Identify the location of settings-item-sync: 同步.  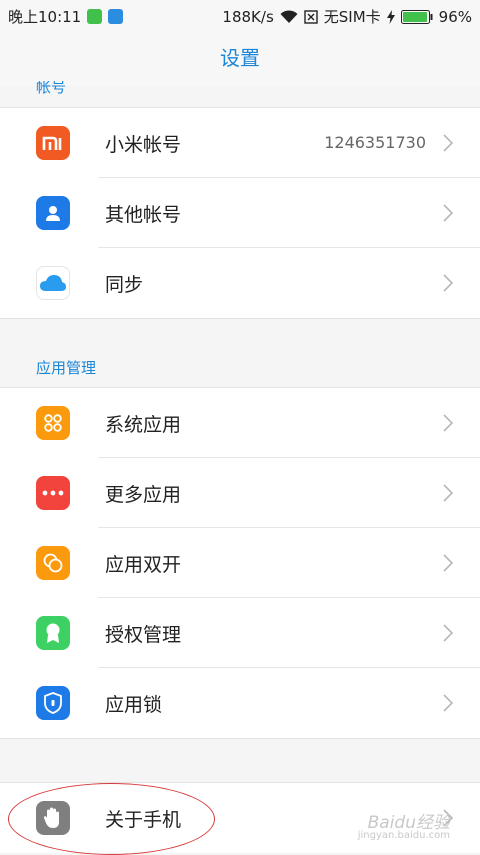
(240, 283).